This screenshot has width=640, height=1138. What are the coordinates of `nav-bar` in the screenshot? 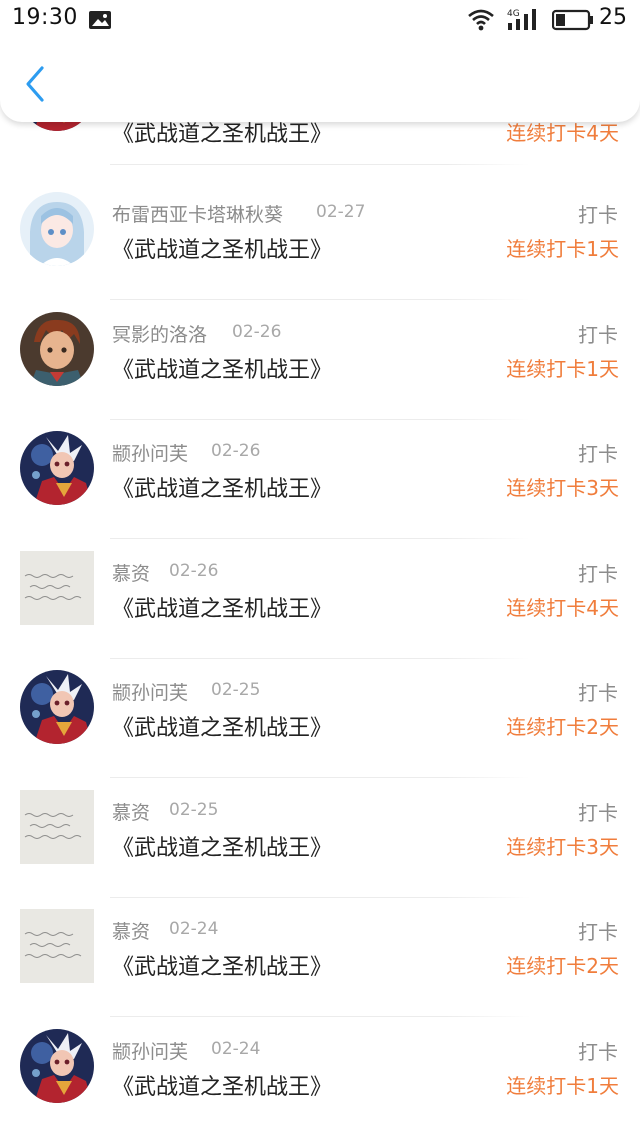 It's located at (320, 81).